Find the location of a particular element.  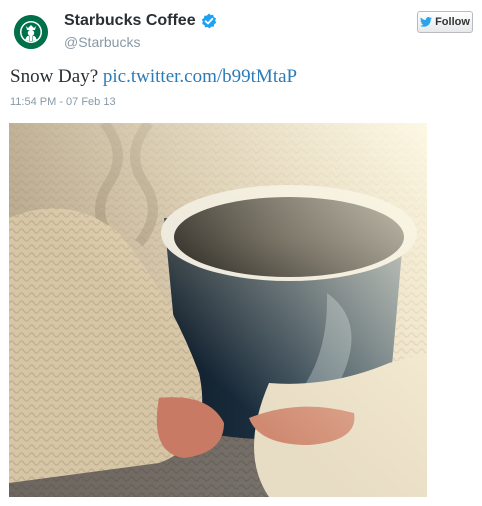

account-name-row: Starbucks Coffee is located at coordinates (140, 21).